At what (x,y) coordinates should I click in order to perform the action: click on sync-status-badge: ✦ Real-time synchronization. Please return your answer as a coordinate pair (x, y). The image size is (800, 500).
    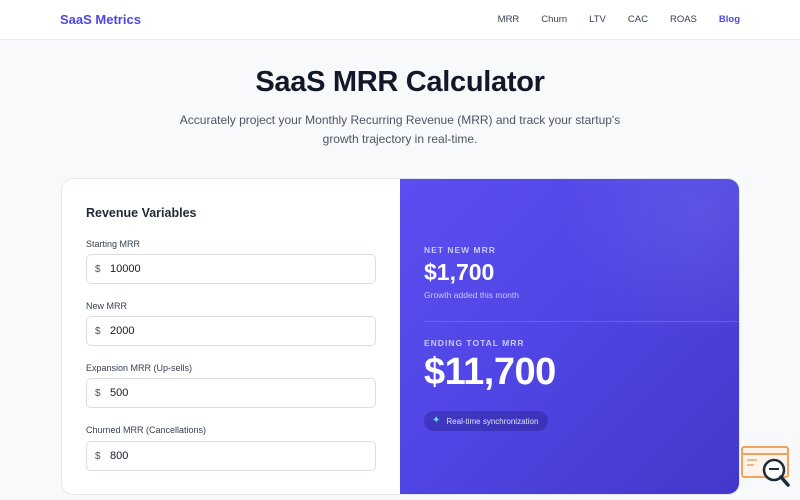
    Looking at the image, I should click on (486, 421).